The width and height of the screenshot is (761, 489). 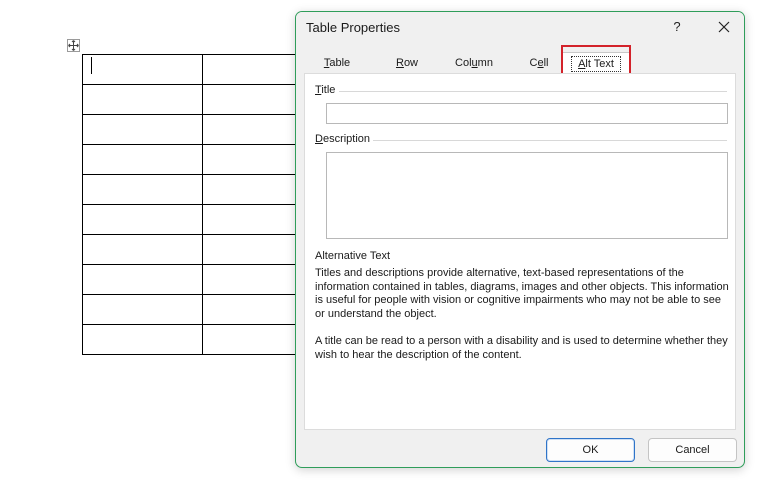 I want to click on description-input, so click(x=527, y=195).